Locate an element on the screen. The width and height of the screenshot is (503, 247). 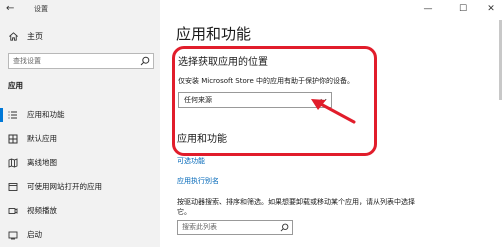
optional-features-link: 可选功能 is located at coordinates (191, 161).